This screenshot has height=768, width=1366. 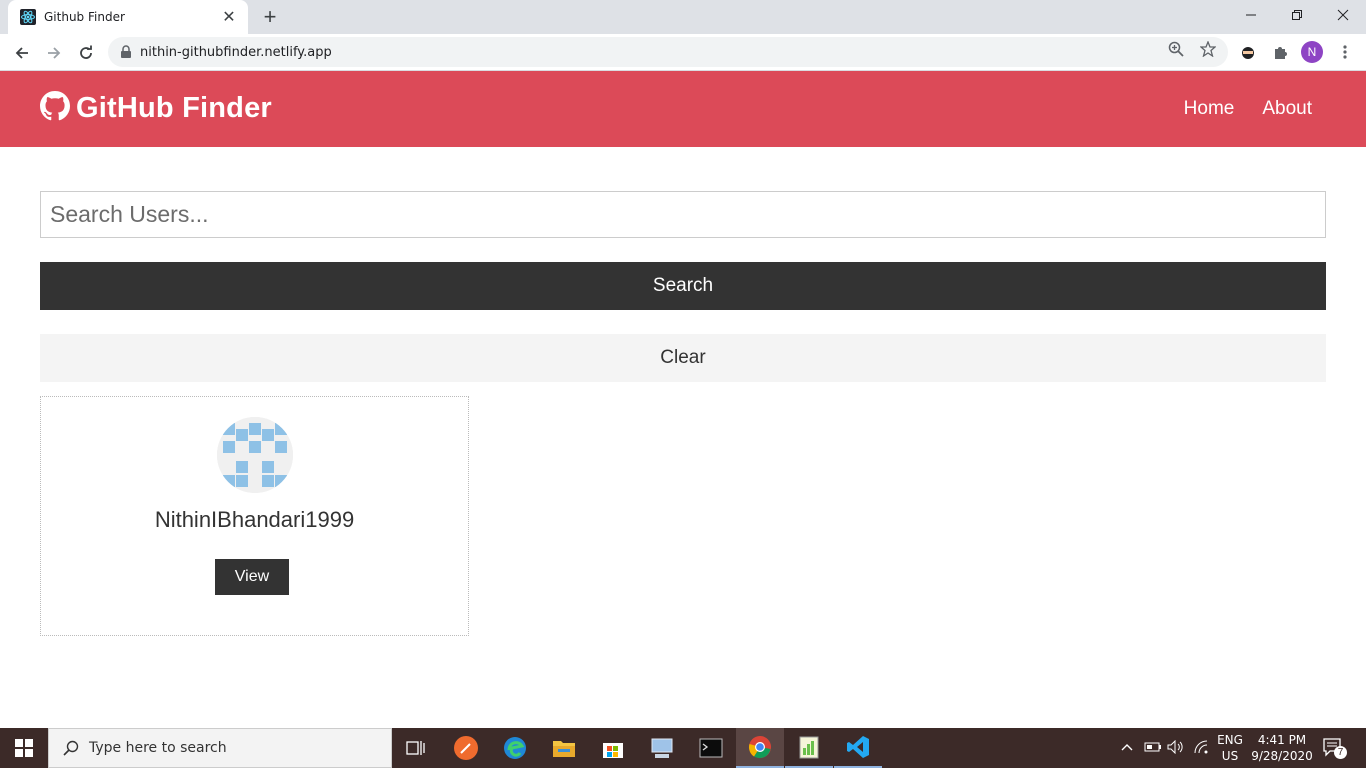 I want to click on arrow-left-icon, so click(x=21, y=53).